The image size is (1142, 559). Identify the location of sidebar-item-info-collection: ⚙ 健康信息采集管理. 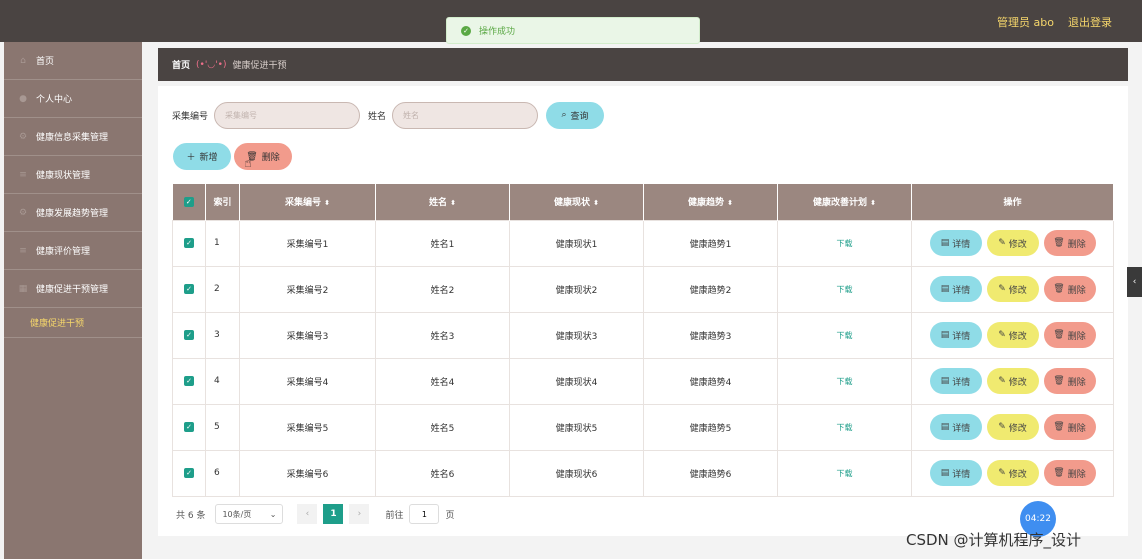
(73, 137).